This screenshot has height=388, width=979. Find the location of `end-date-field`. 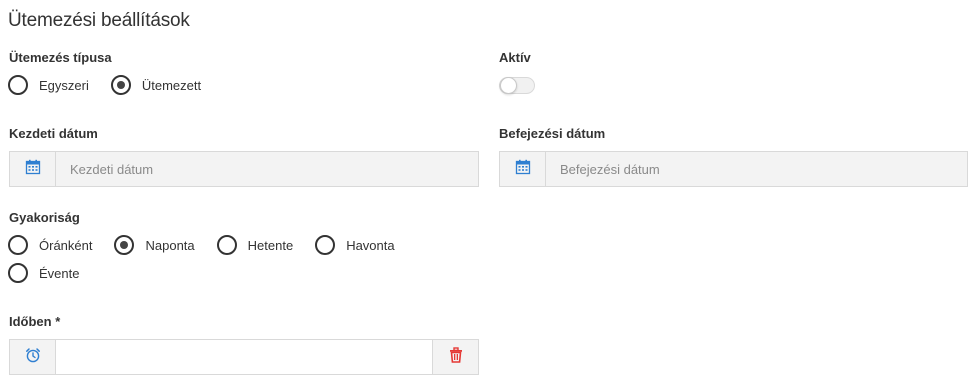

end-date-field is located at coordinates (733, 169).